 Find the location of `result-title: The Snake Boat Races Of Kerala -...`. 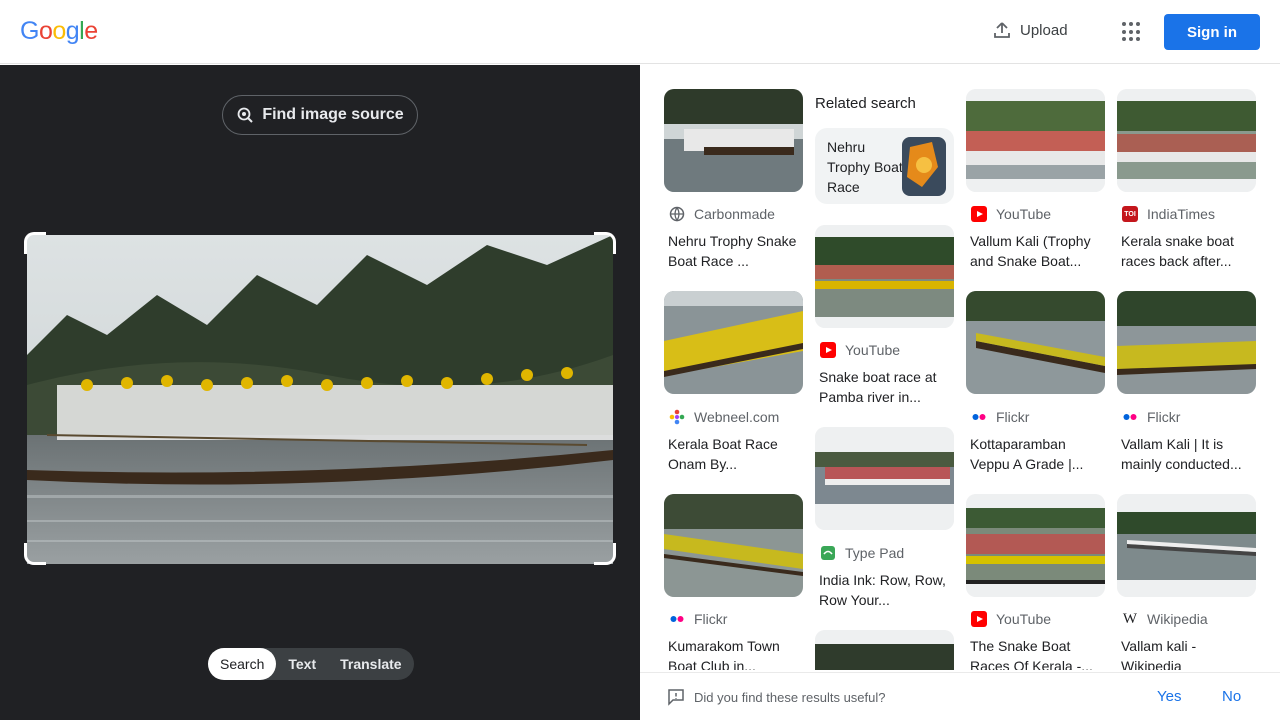

result-title: The Snake Boat Races Of Kerala -... is located at coordinates (1039, 653).